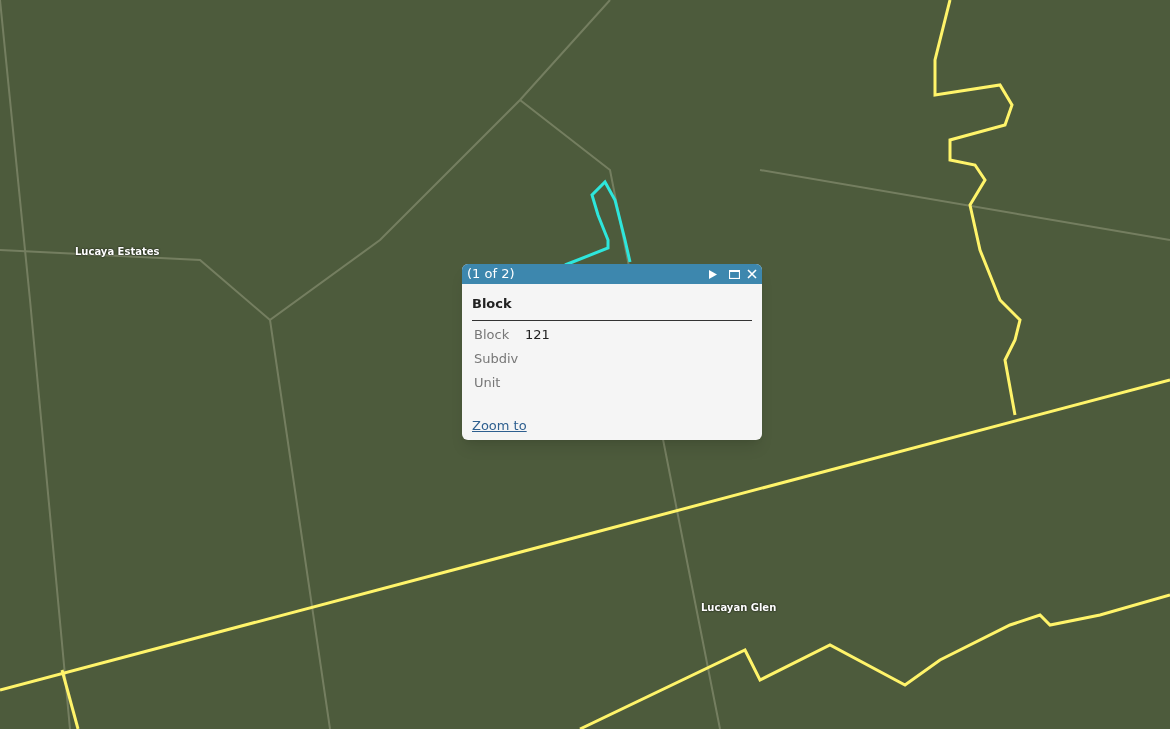  I want to click on maximize-icon, so click(734, 274).